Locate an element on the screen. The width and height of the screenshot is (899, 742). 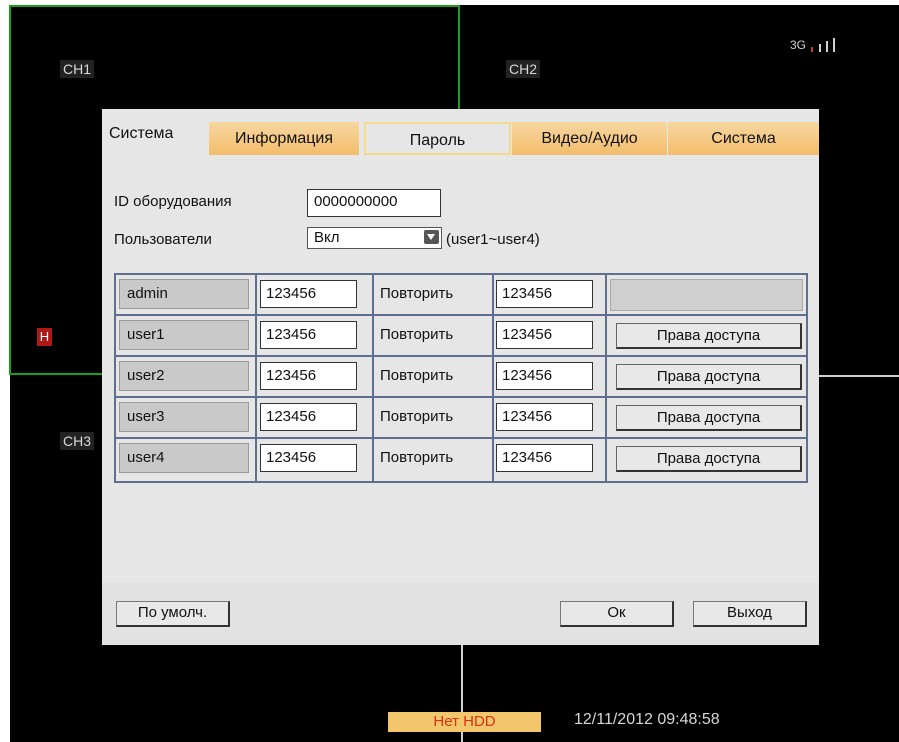
repeat-field-user1: 123456 is located at coordinates (544, 335).